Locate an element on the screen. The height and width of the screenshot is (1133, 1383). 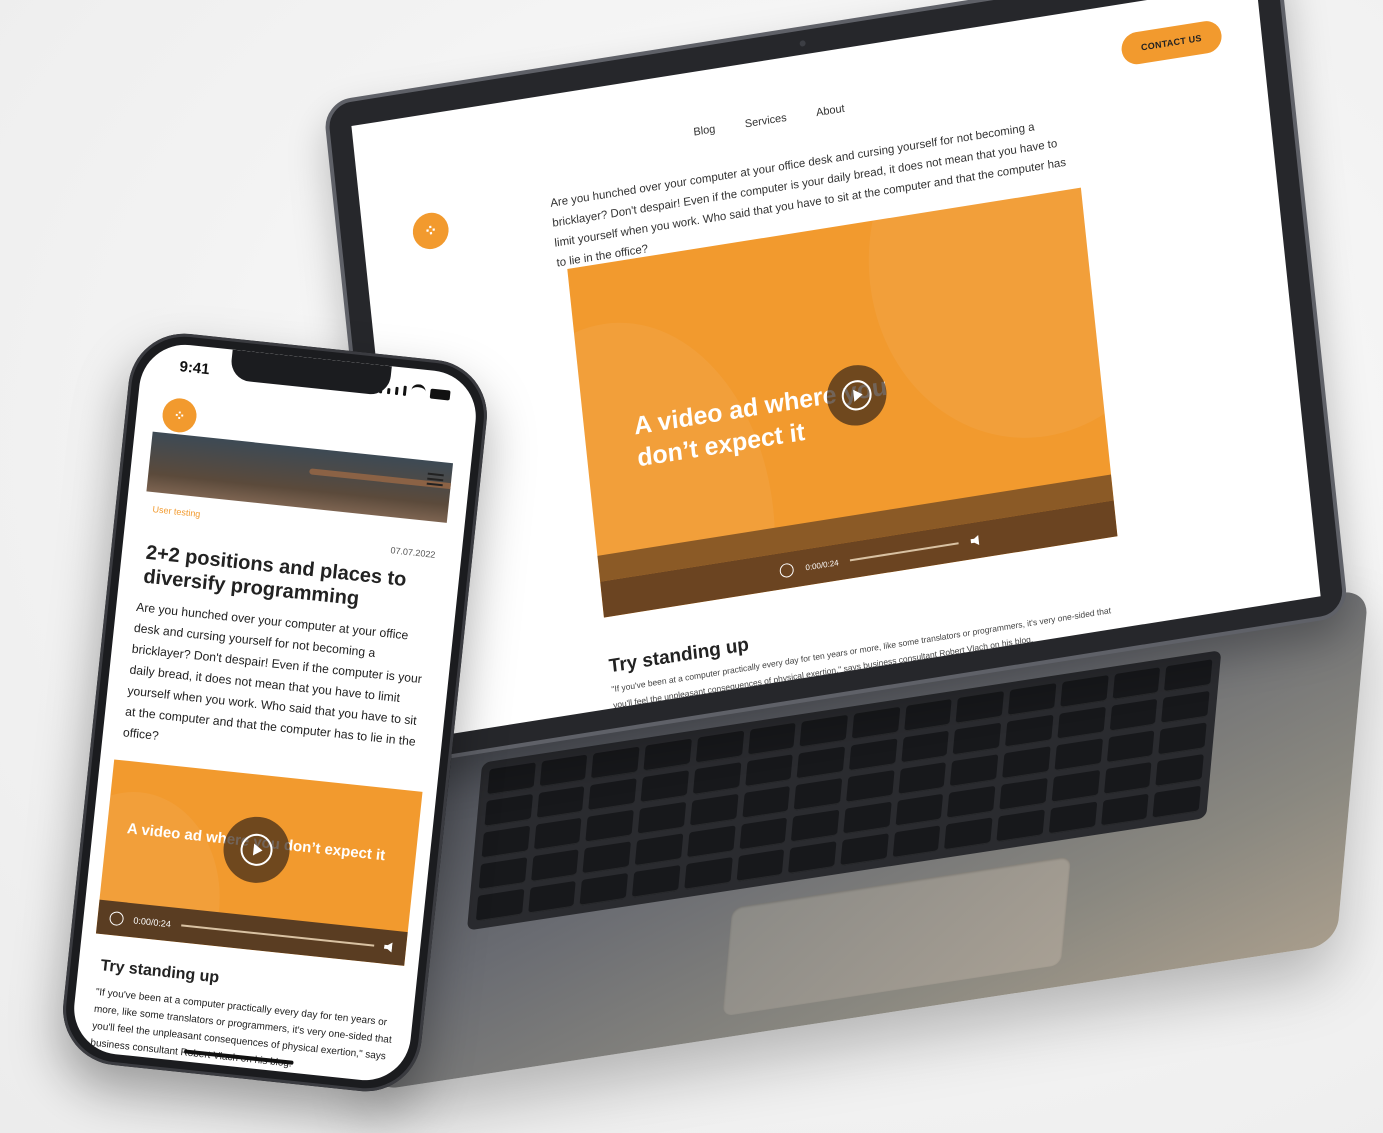
video-time: 0:00/0:24 is located at coordinates (822, 564).